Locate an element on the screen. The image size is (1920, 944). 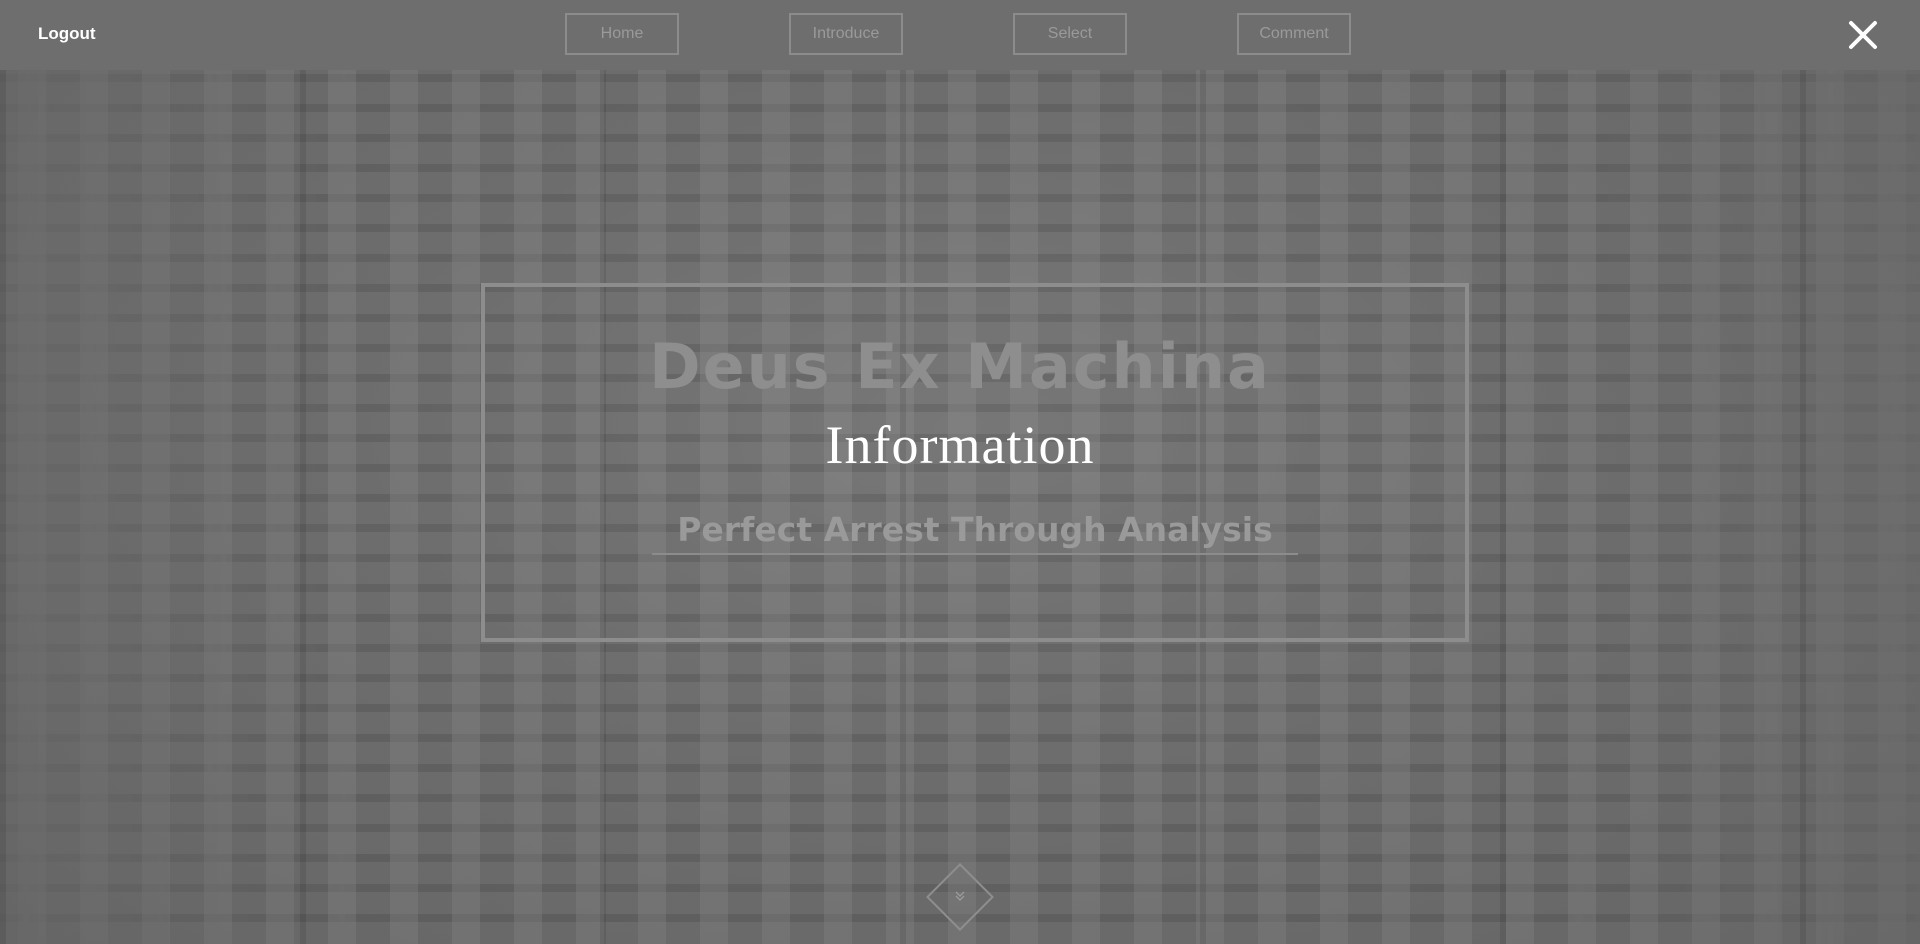
nav-introduce-button: Introduce is located at coordinates (846, 34).